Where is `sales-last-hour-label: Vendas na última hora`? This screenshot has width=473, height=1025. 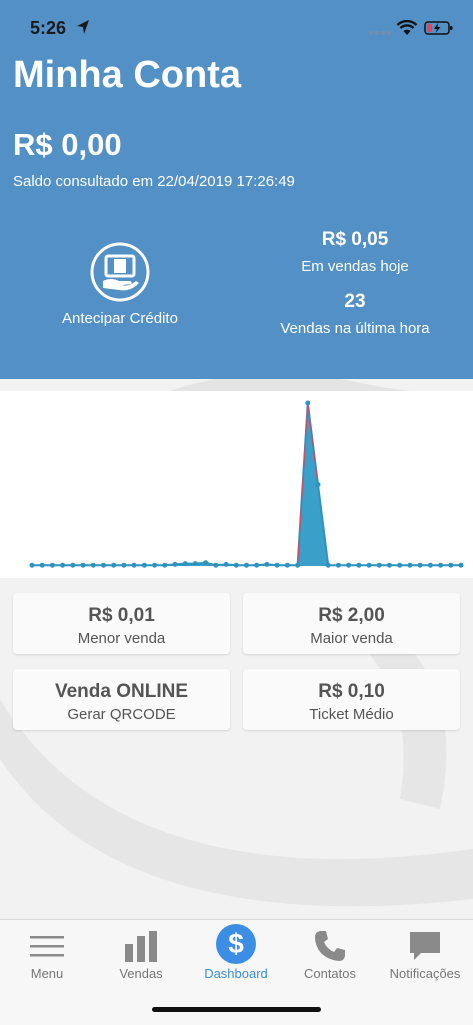
sales-last-hour-label: Vendas na última hora is located at coordinates (355, 328).